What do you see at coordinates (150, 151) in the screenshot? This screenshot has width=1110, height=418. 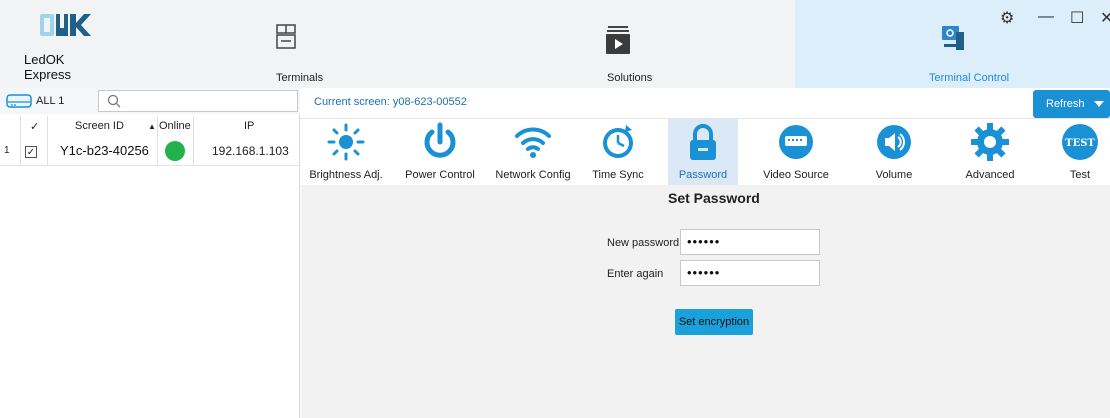 I see `table-row: 1 ✓ Y1c-b23-40256 192.168.1.103` at bounding box center [150, 151].